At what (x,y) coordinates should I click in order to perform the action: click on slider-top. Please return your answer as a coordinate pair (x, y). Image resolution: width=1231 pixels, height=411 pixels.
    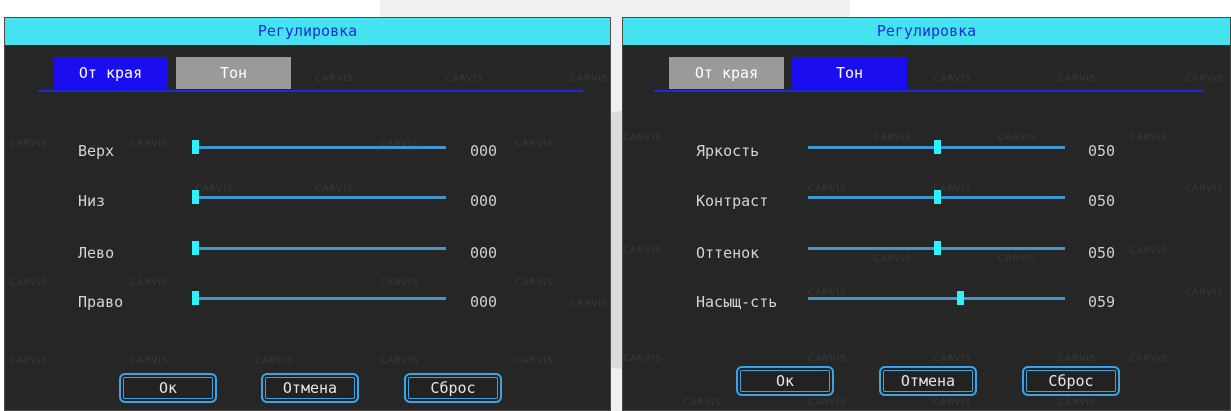
    Looking at the image, I should click on (319, 147).